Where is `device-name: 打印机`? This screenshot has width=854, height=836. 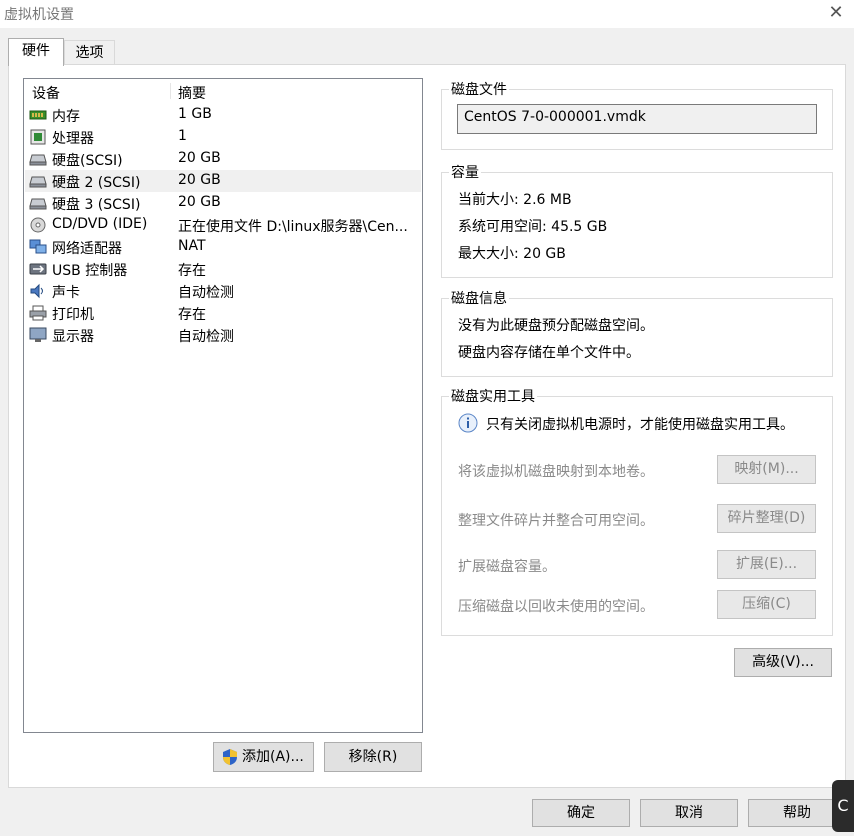
device-name: 打印机 is located at coordinates (73, 315).